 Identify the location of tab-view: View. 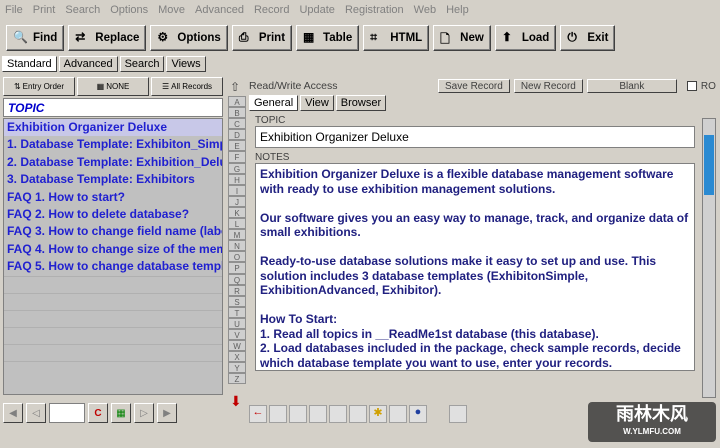
(317, 103).